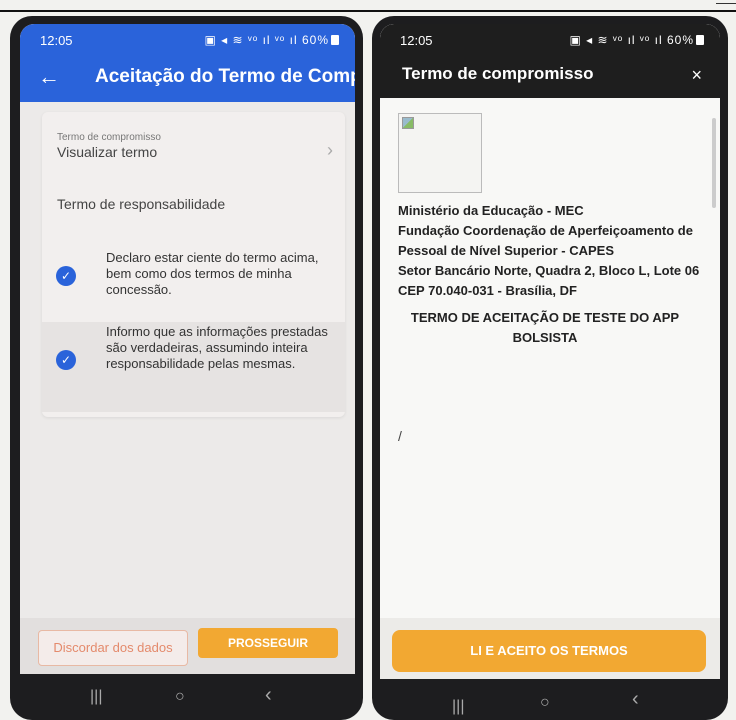 This screenshot has height=720, width=736. Describe the element at coordinates (109, 137) in the screenshot. I see `term-caption: Termo de compromisso` at that location.